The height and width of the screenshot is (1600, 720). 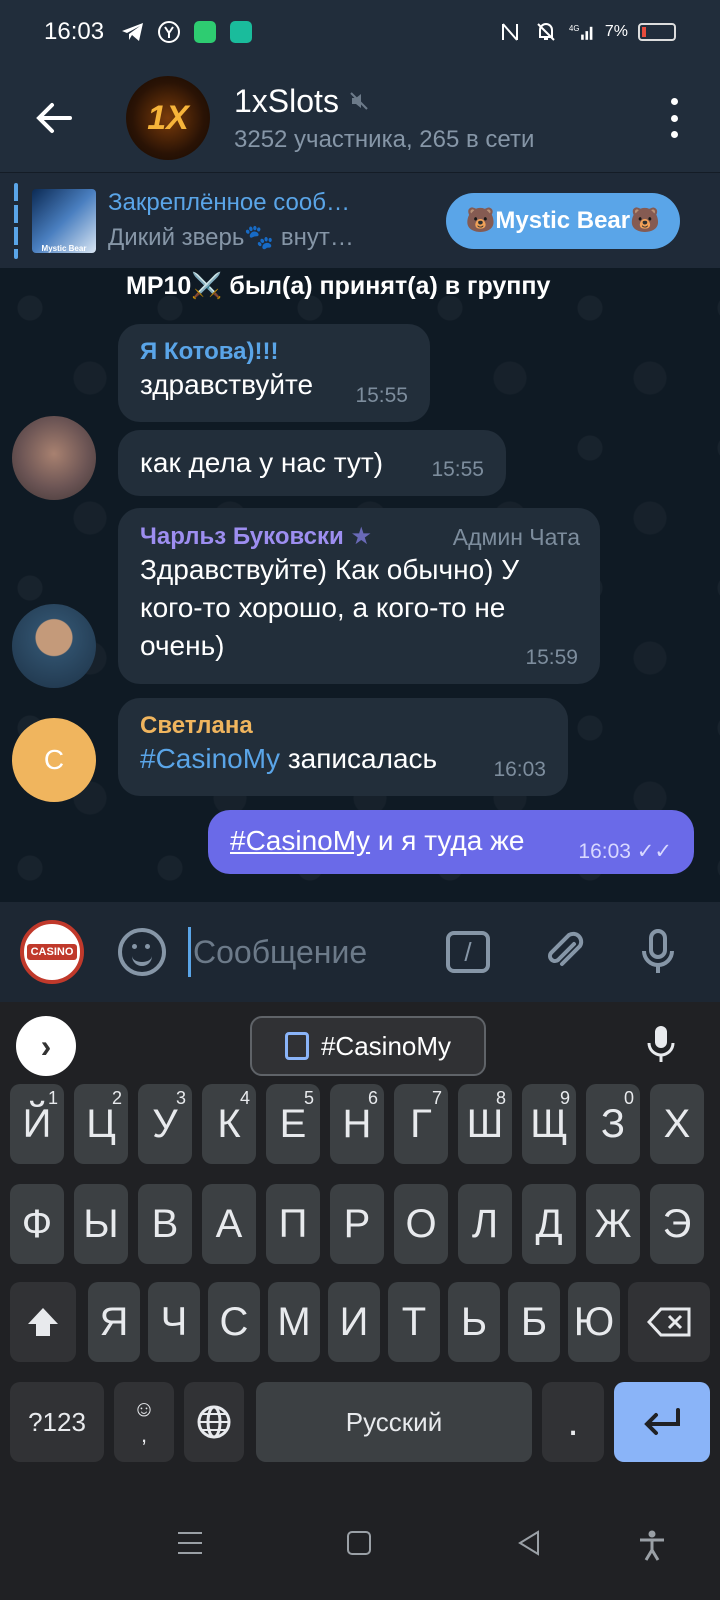 I want to click on key-row2-7: О, so click(x=421, y=1224).